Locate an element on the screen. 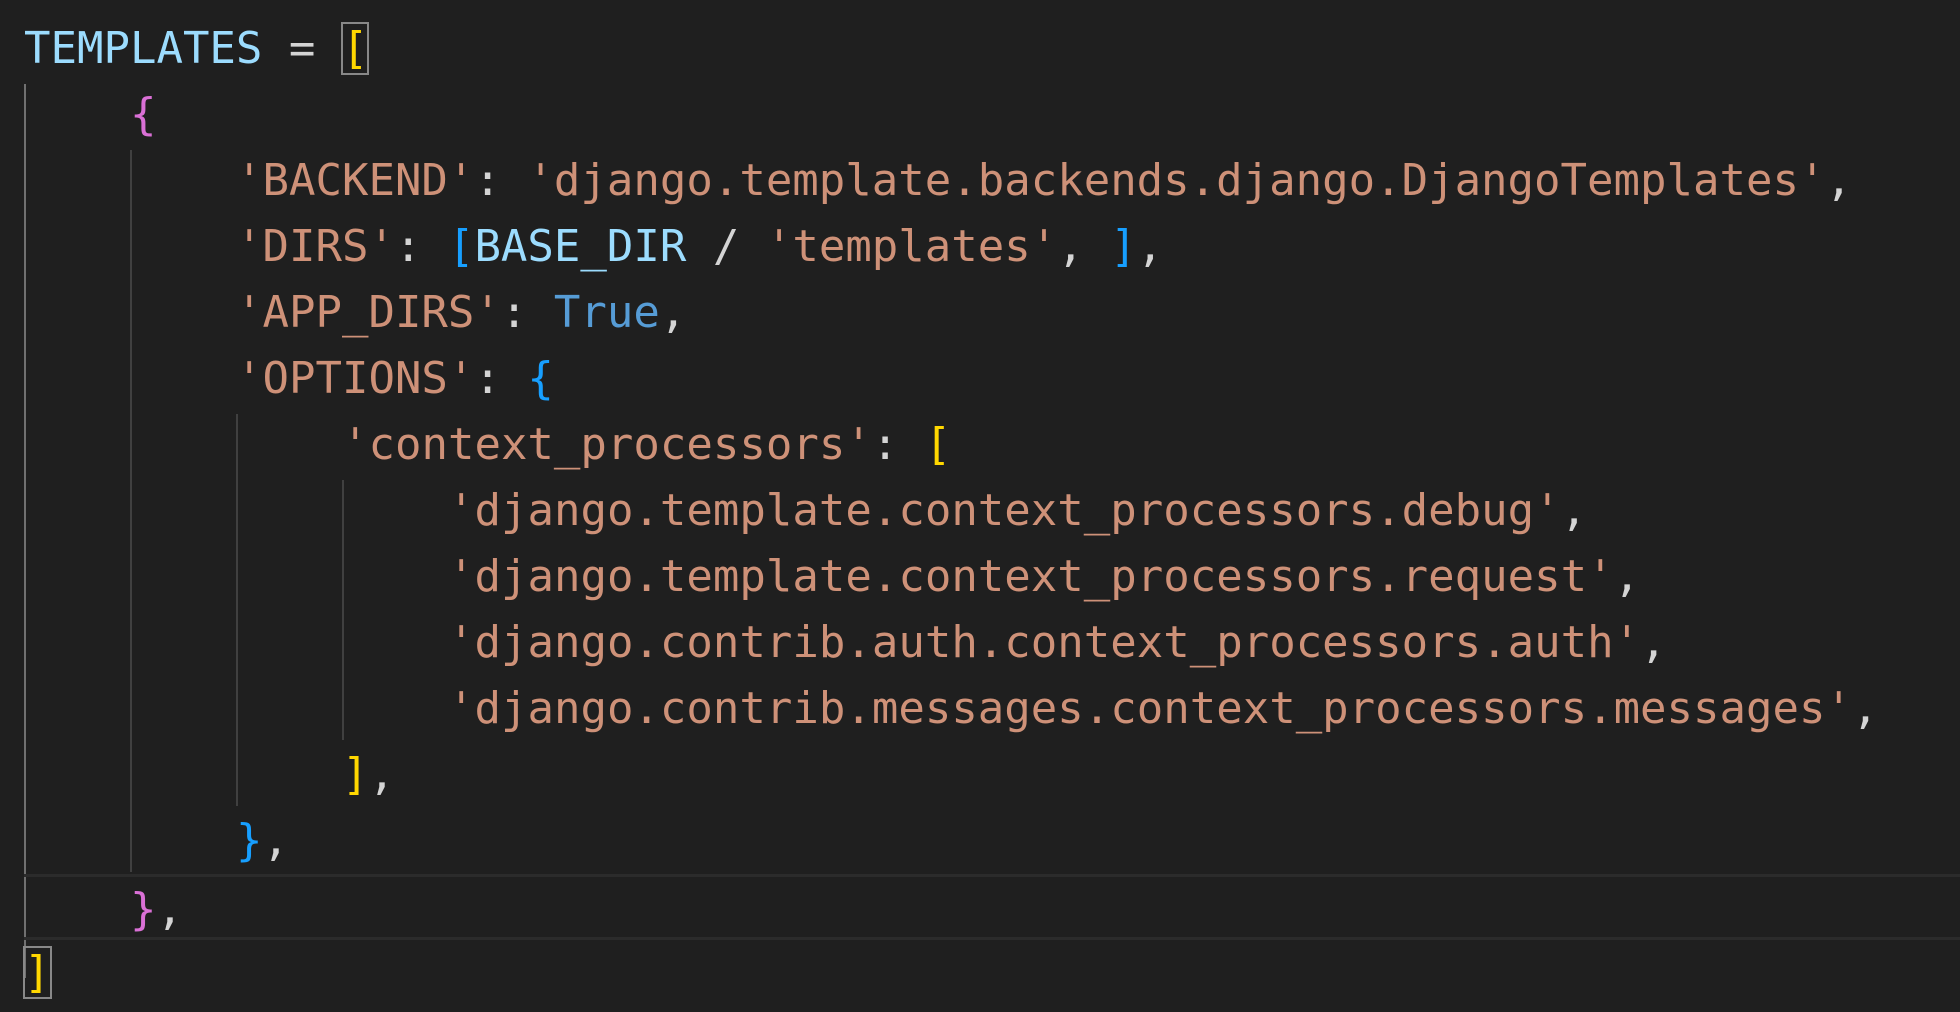 The image size is (1960, 1012). dirs-open-bracket: [ is located at coordinates (461, 246).